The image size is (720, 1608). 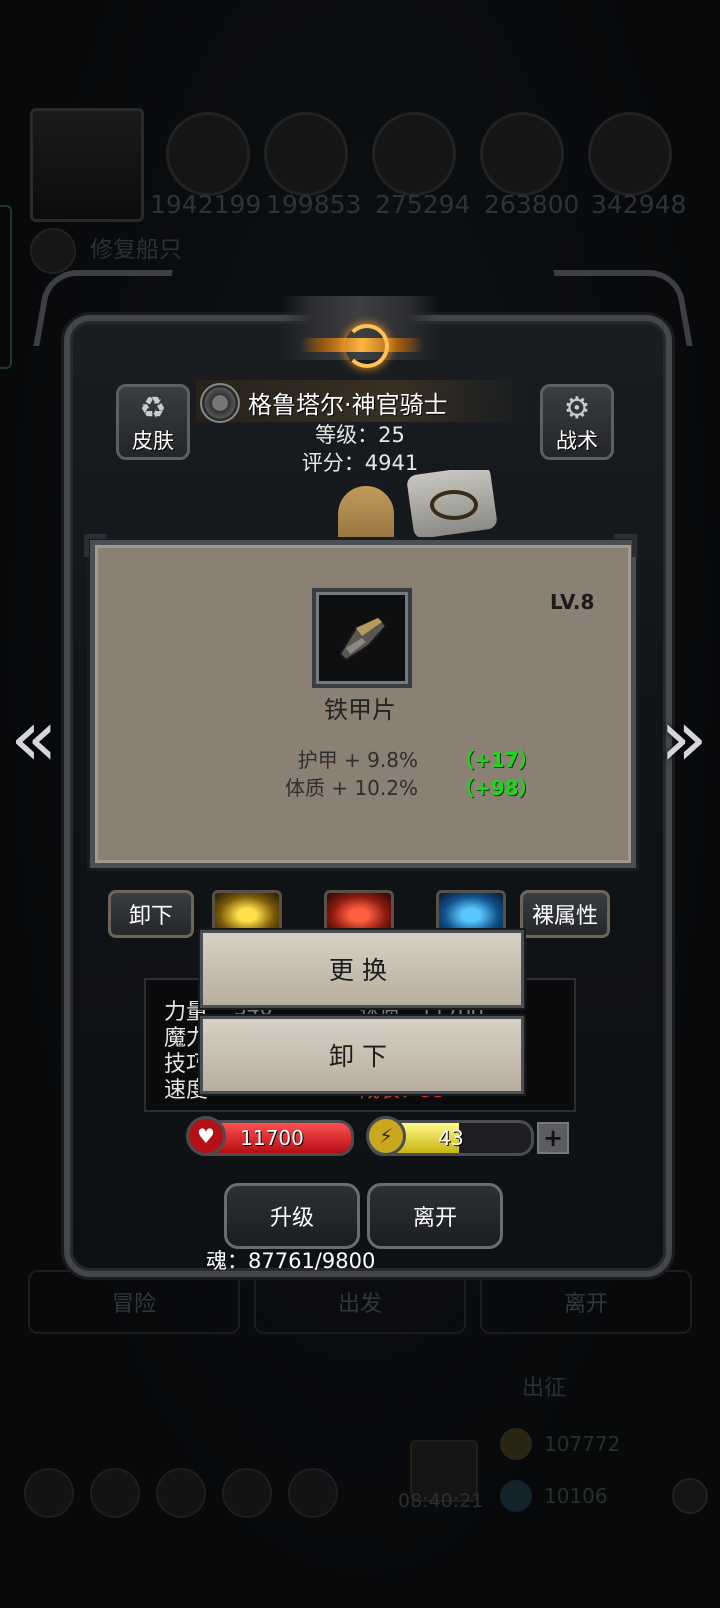 What do you see at coordinates (292, 1216) in the screenshot?
I see `upgrade-button: 升级` at bounding box center [292, 1216].